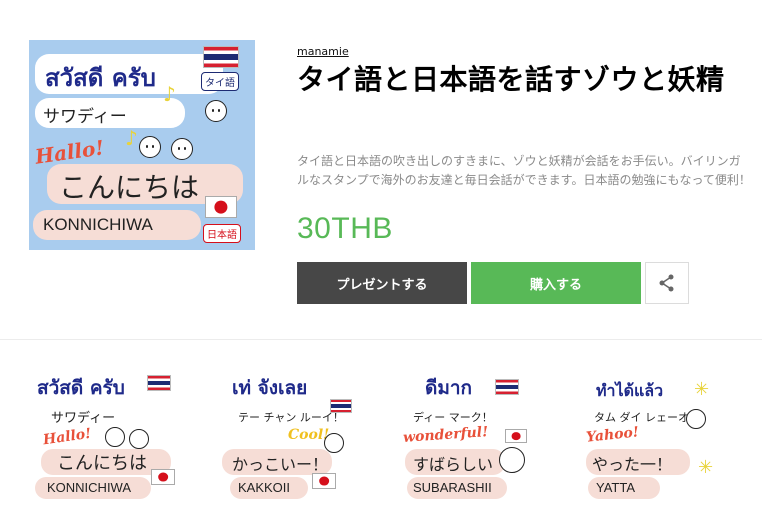  Describe the element at coordinates (453, 417) in the screenshot. I see `sticker-reading-text: ディー マーク！` at that location.